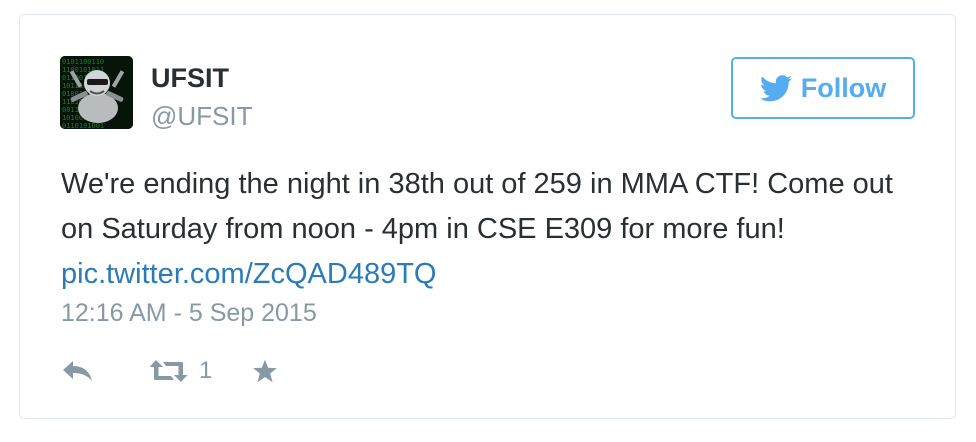  Describe the element at coordinates (202, 116) in the screenshot. I see `user-handle: @UFSIT` at that location.